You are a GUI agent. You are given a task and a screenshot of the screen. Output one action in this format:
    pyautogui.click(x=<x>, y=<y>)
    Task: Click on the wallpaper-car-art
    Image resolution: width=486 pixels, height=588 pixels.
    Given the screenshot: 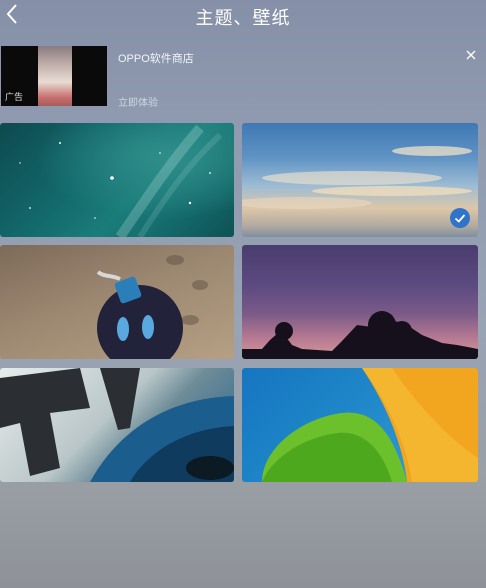 What is the action you would take?
    pyautogui.click(x=117, y=425)
    